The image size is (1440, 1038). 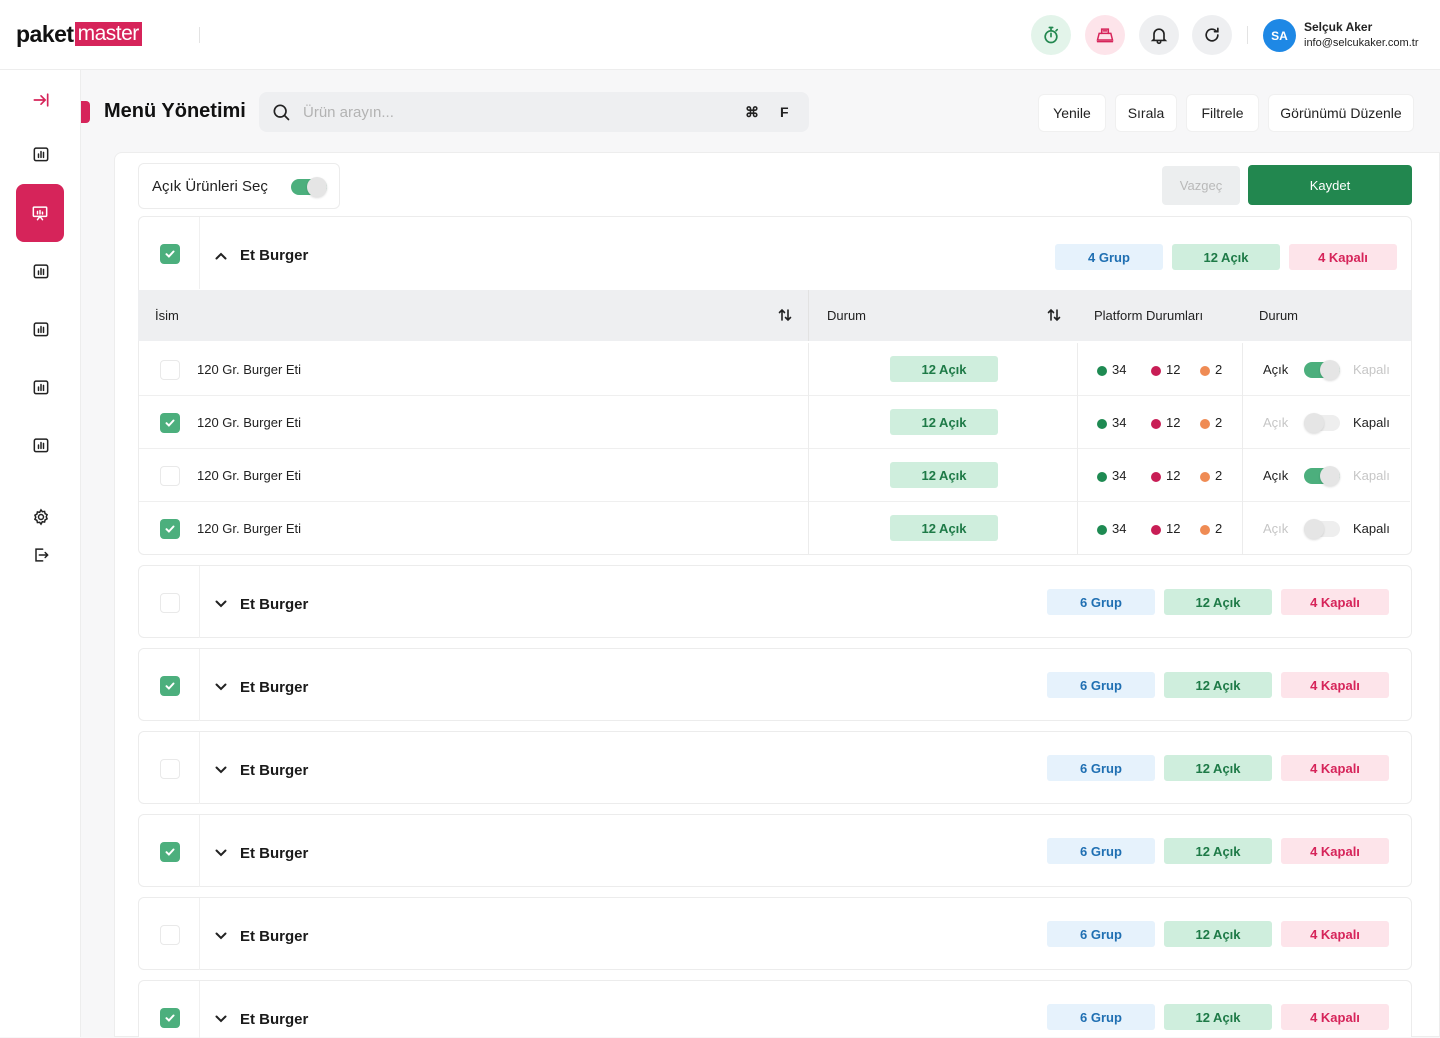 I want to click on chevron-up-icon, so click(x=221, y=256).